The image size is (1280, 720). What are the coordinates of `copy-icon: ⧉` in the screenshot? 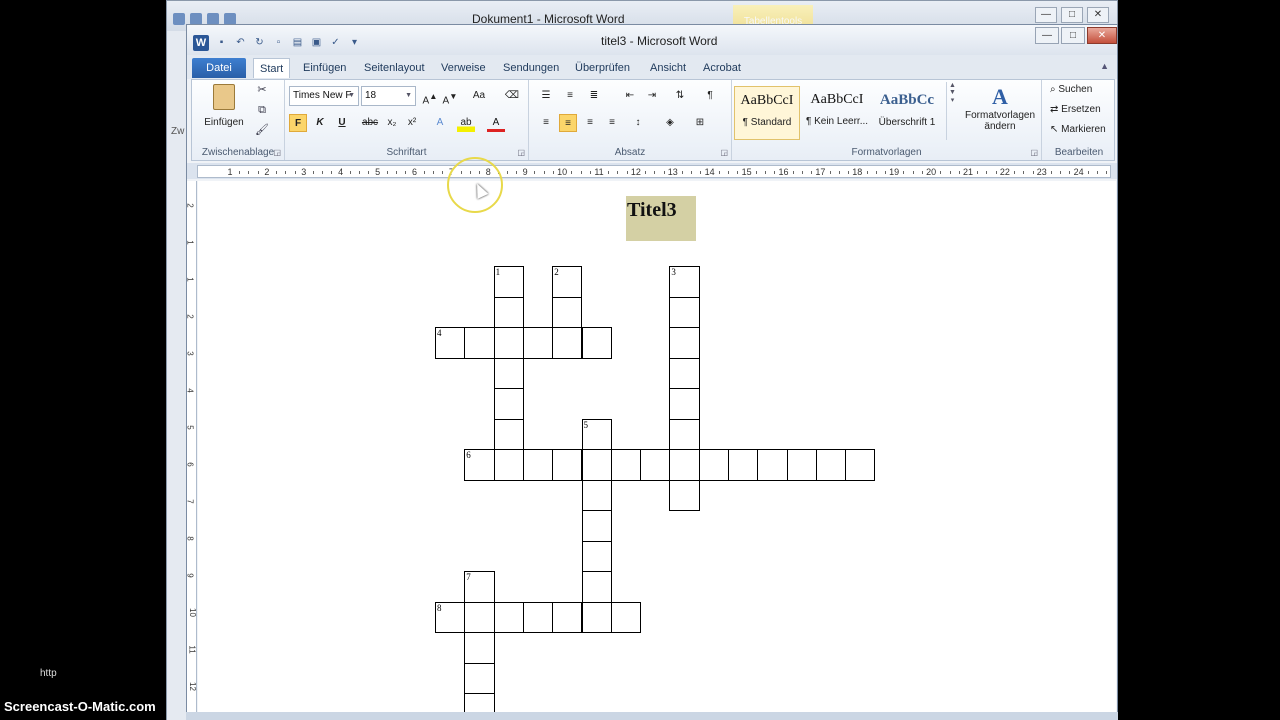 It's located at (262, 110).